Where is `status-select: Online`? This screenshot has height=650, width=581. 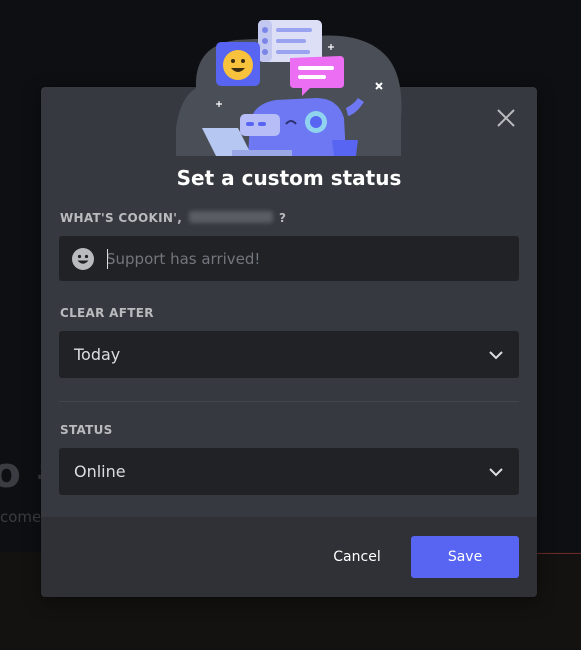
status-select: Online is located at coordinates (289, 471).